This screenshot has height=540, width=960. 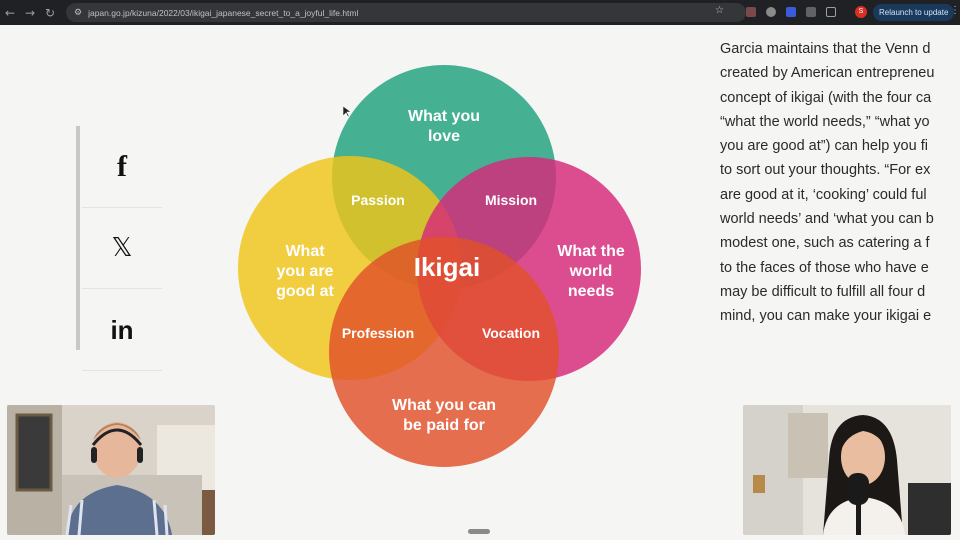 I want to click on puzzle-icon, so click(x=831, y=12).